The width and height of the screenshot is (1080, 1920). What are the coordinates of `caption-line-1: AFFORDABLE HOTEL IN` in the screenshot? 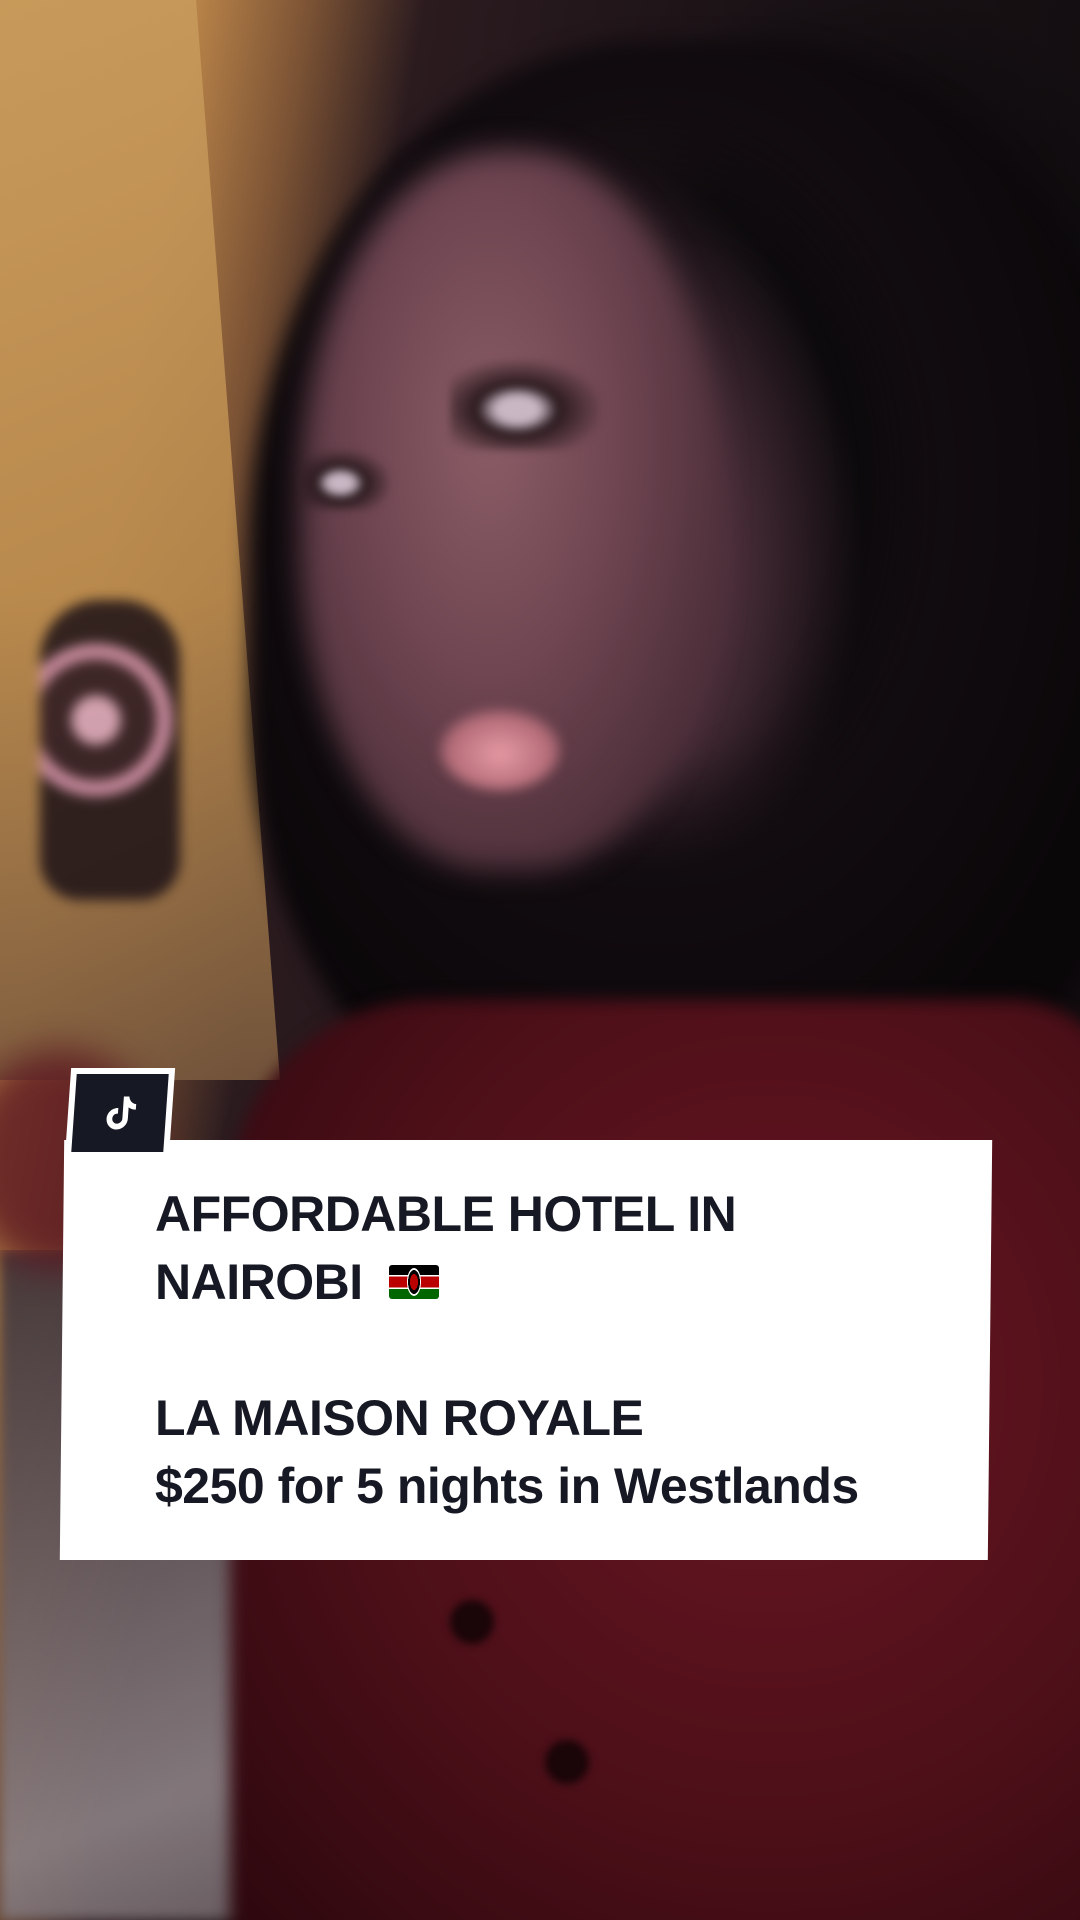 It's located at (446, 1214).